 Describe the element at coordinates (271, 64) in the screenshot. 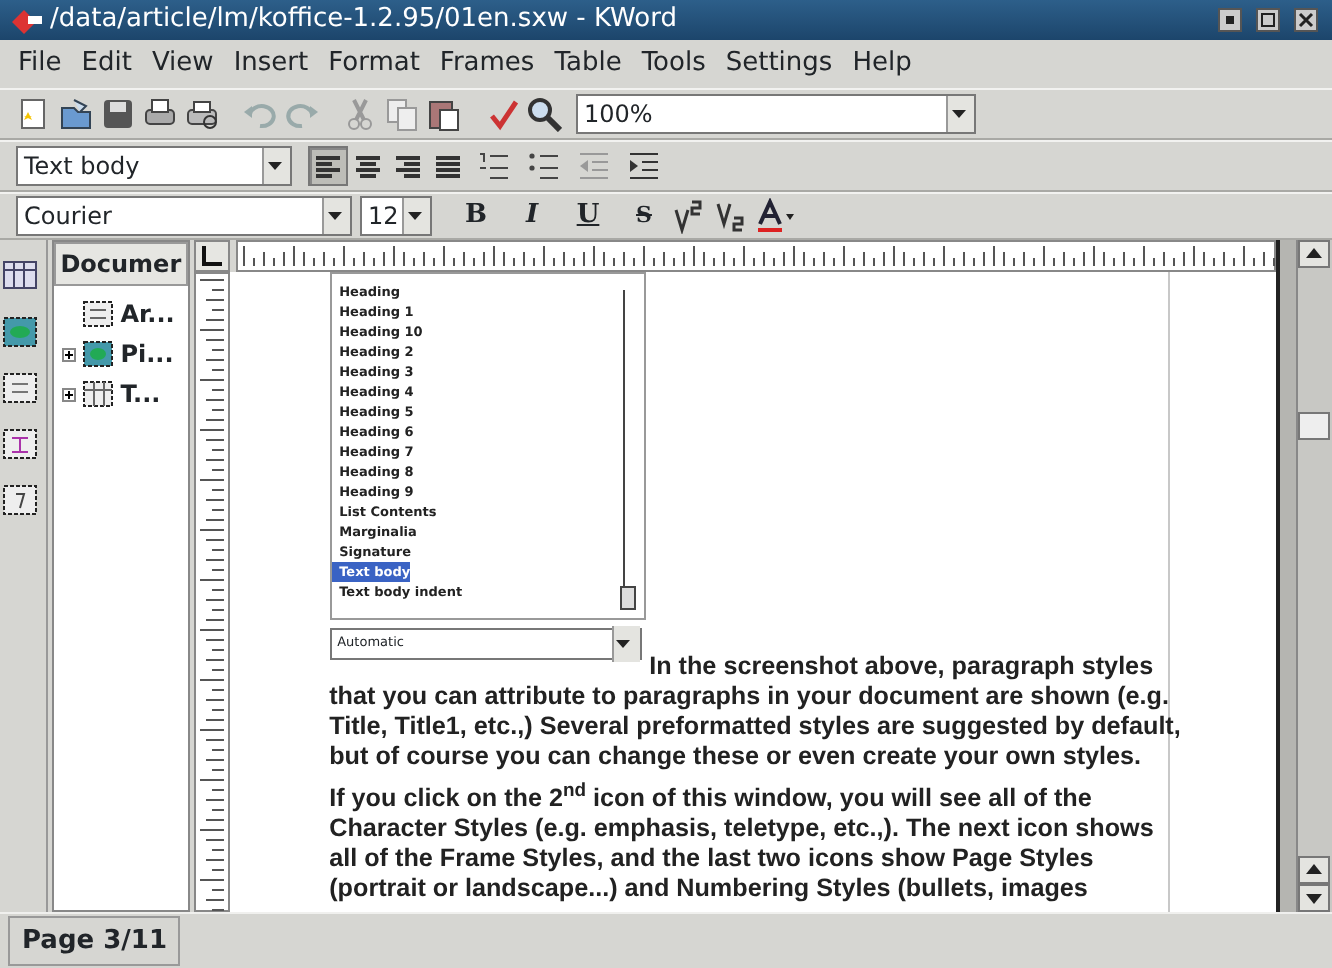

I see `menu-item: Insert` at that location.